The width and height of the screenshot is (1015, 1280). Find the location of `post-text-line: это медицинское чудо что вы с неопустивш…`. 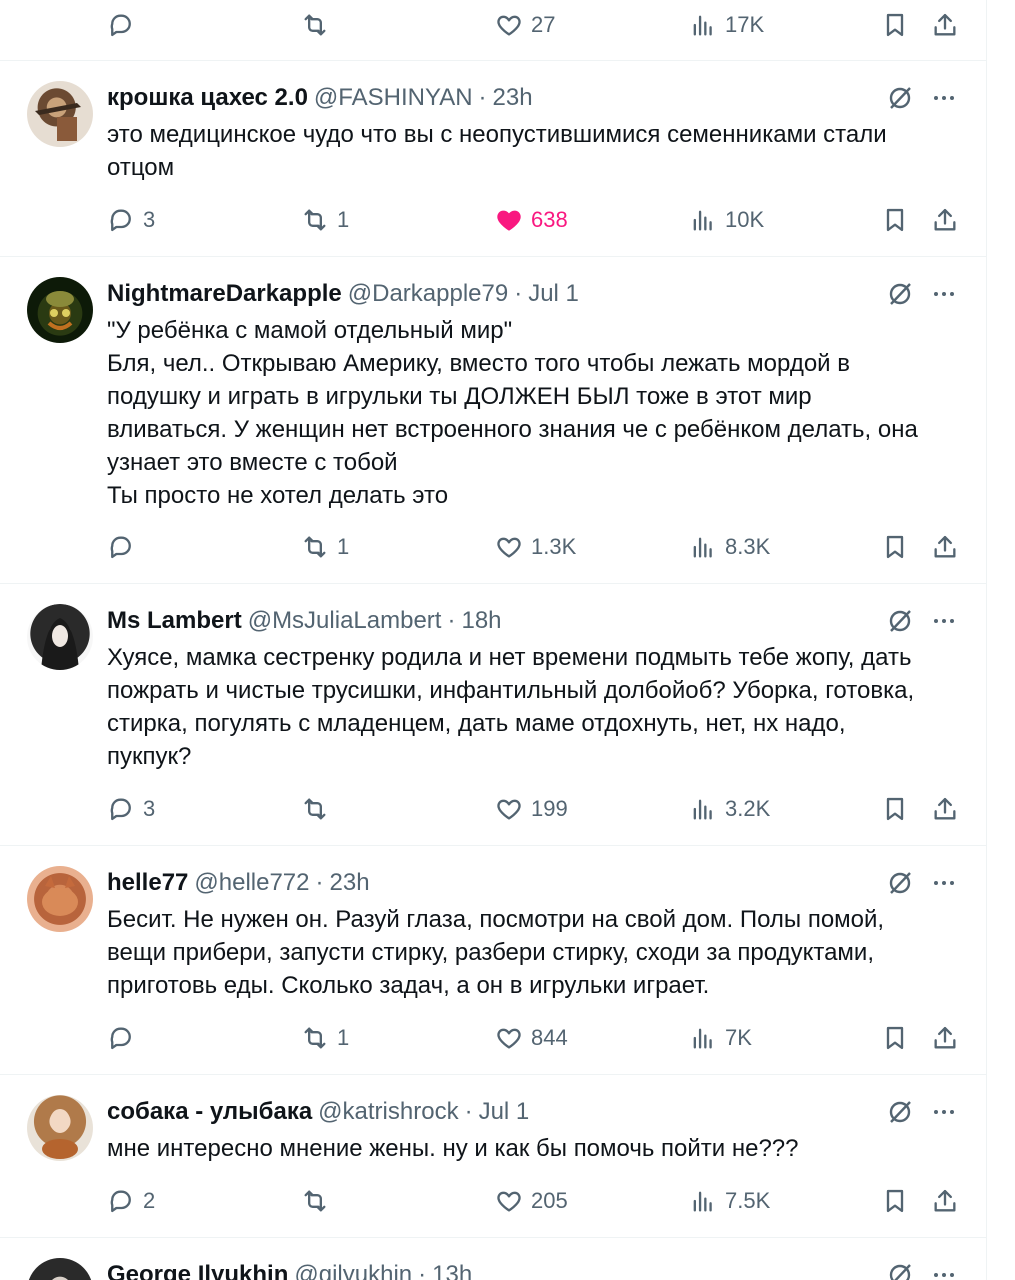

post-text-line: это медицинское чудо что вы с неопустивш… is located at coordinates (497, 134).